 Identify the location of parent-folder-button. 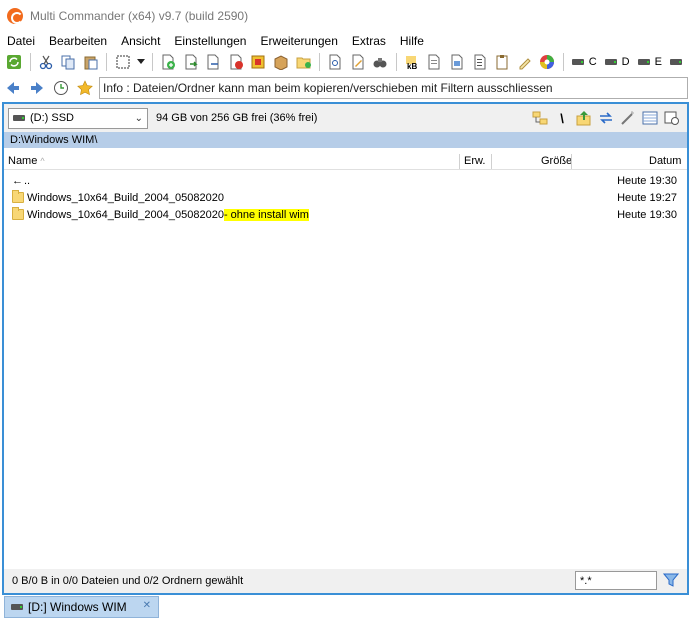
(584, 118).